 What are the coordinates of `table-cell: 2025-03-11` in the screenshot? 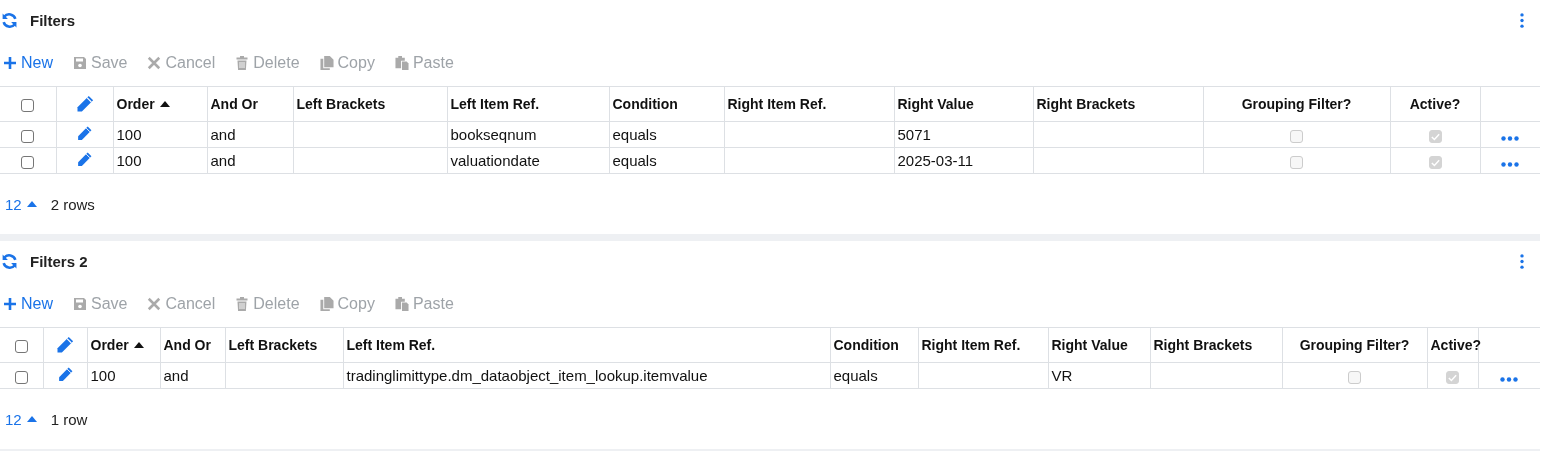 It's located at (935, 160).